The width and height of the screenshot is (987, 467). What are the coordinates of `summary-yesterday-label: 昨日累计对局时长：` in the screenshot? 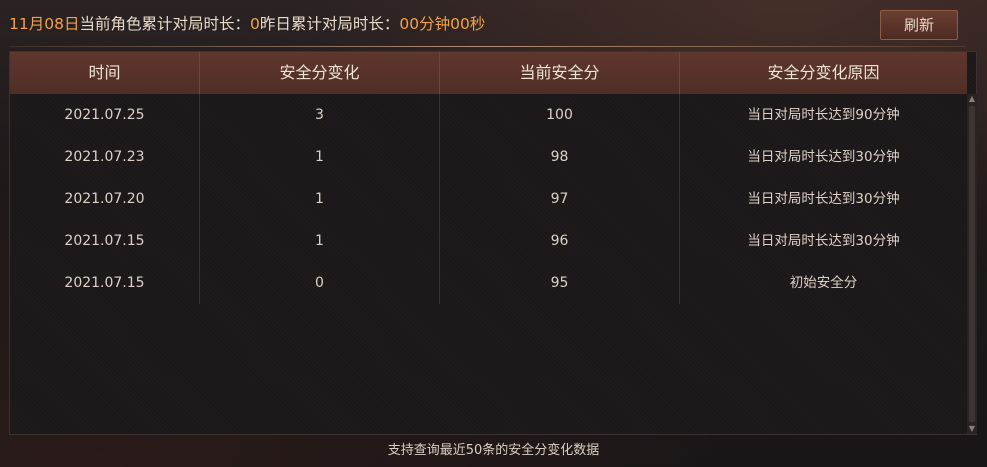 It's located at (329, 24).